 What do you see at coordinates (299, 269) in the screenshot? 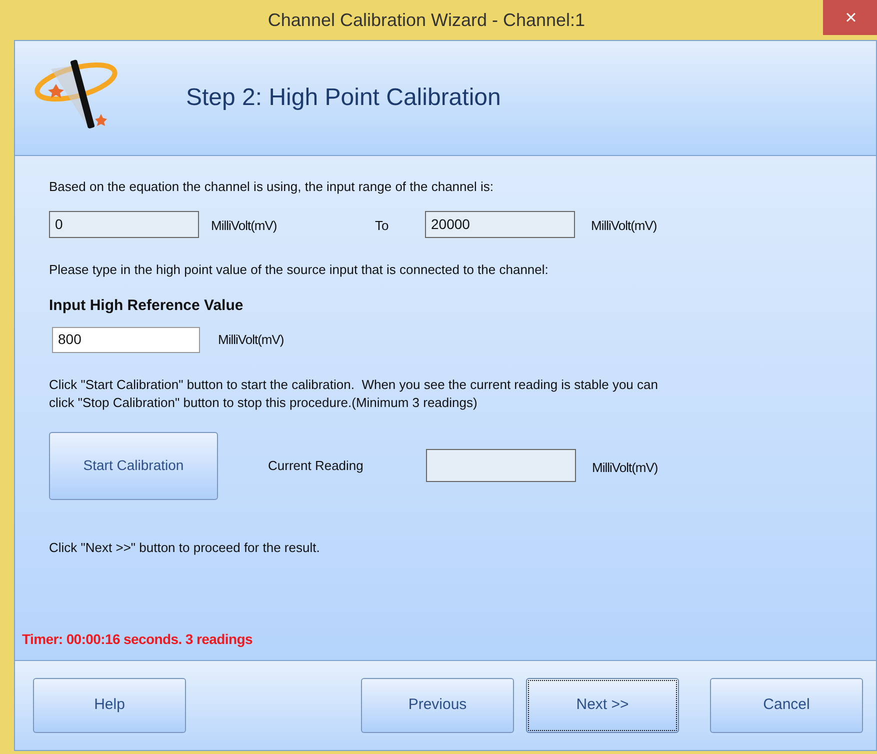
I see `reference-description: Please type in the high point value of the source input that is connected to the channel:` at bounding box center [299, 269].